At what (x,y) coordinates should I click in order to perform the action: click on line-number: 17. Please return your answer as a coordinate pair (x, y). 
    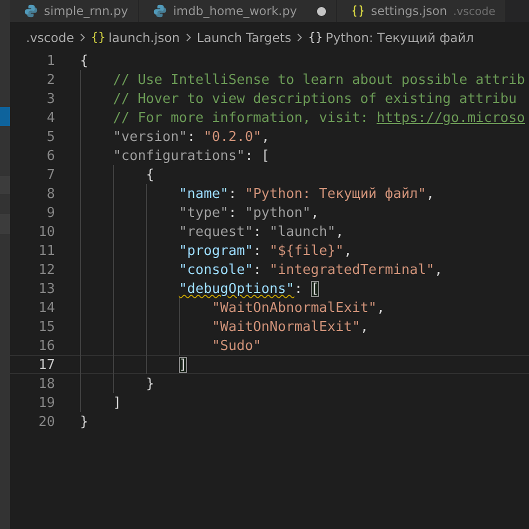
    Looking at the image, I should click on (46, 364).